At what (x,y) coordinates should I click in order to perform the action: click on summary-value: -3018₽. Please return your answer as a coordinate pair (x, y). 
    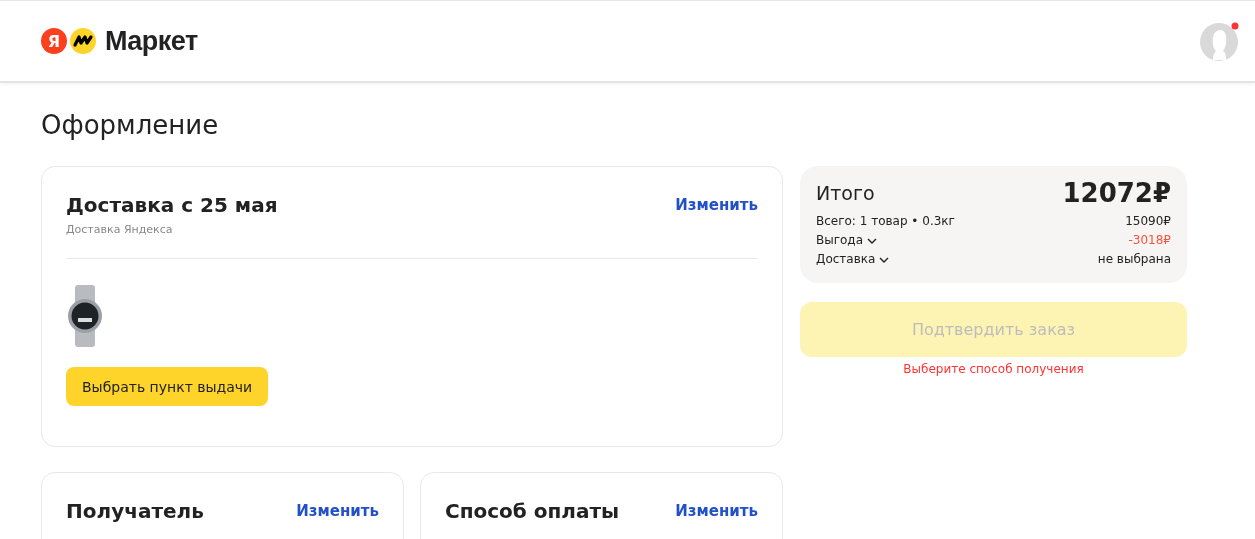
    Looking at the image, I should click on (1149, 240).